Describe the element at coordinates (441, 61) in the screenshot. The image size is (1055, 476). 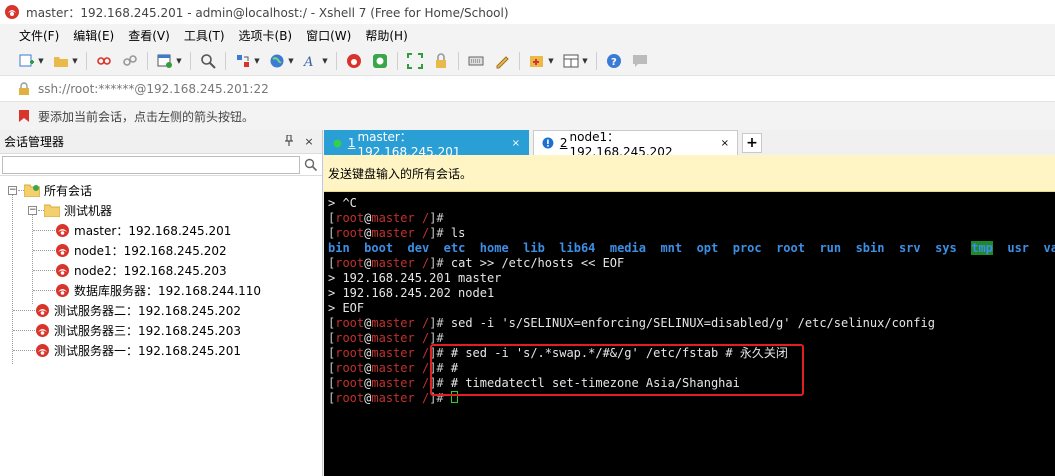
I see `lock-icon` at that location.